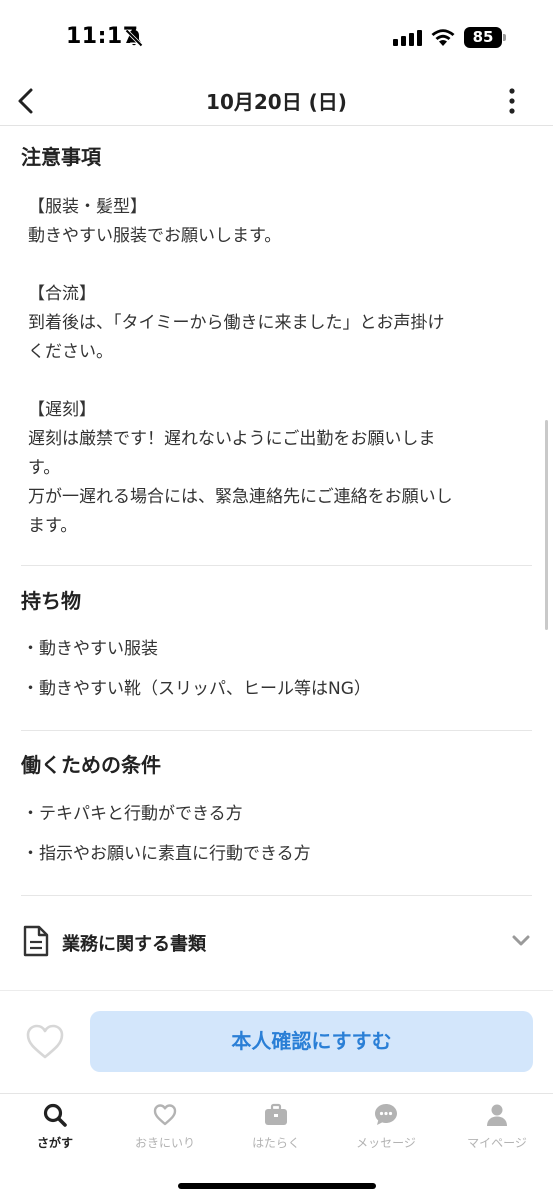 This screenshot has width=553, height=1200. I want to click on tab-work: はたらく, so click(276, 1130).